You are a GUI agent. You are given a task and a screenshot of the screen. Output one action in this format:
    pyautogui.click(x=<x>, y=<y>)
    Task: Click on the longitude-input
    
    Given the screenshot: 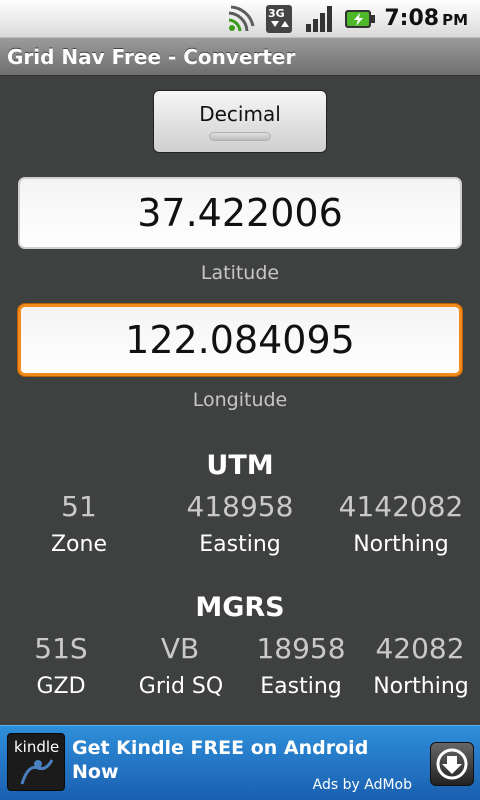 What is the action you would take?
    pyautogui.click(x=240, y=340)
    